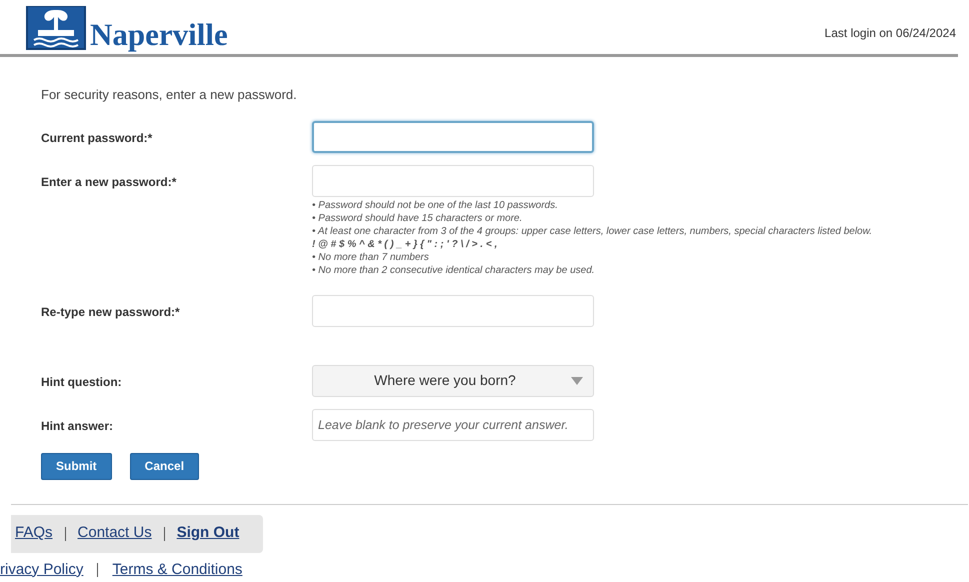 This screenshot has width=969, height=582. Describe the element at coordinates (371, 257) in the screenshot. I see `password-rule: • No more than 7 numbers` at that location.